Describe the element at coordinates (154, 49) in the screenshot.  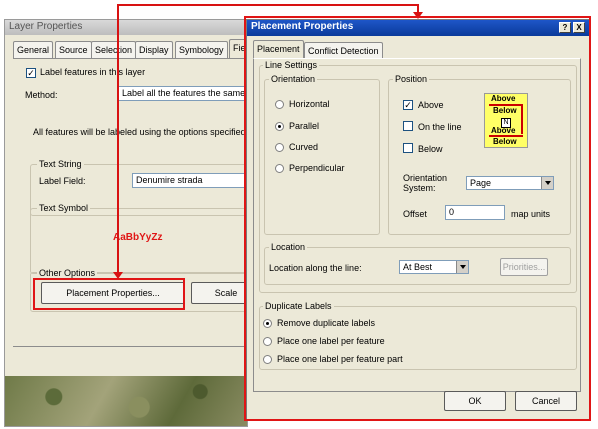
I see `tab-display: Display` at that location.